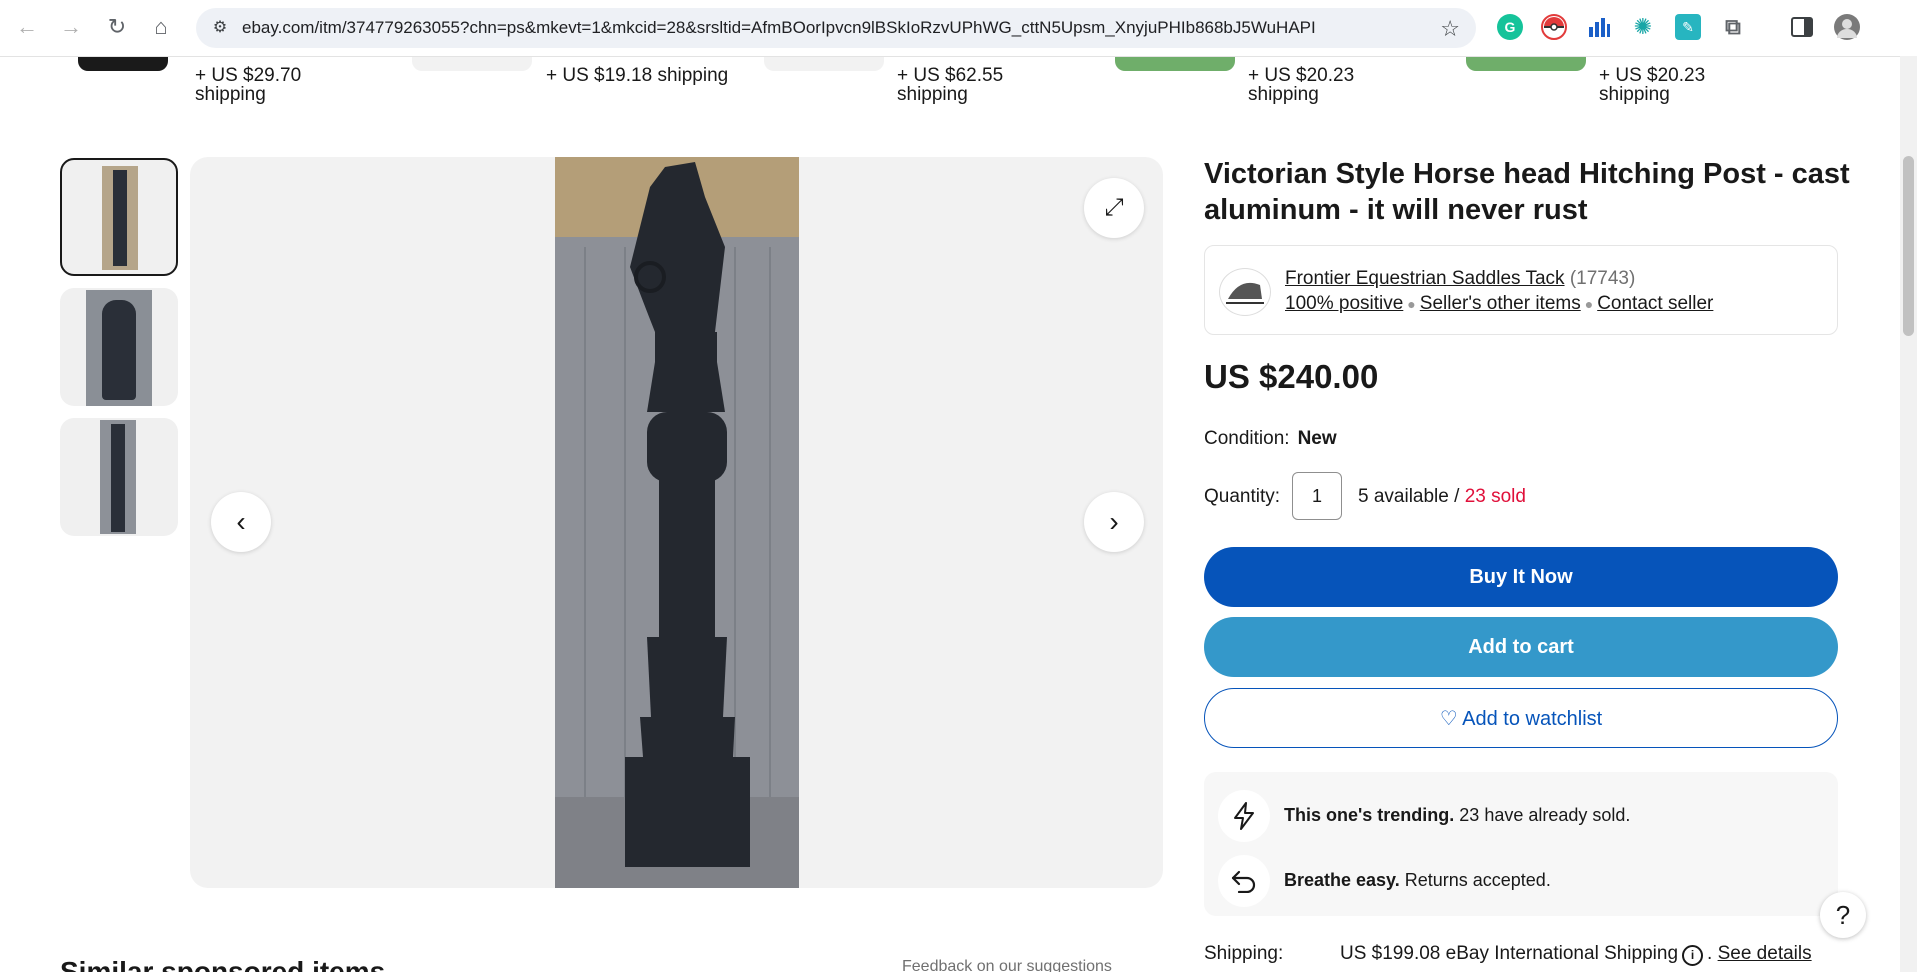 The height and width of the screenshot is (972, 1917). Describe the element at coordinates (1521, 577) in the screenshot. I see `buy-it-now-button: Buy It Now` at that location.